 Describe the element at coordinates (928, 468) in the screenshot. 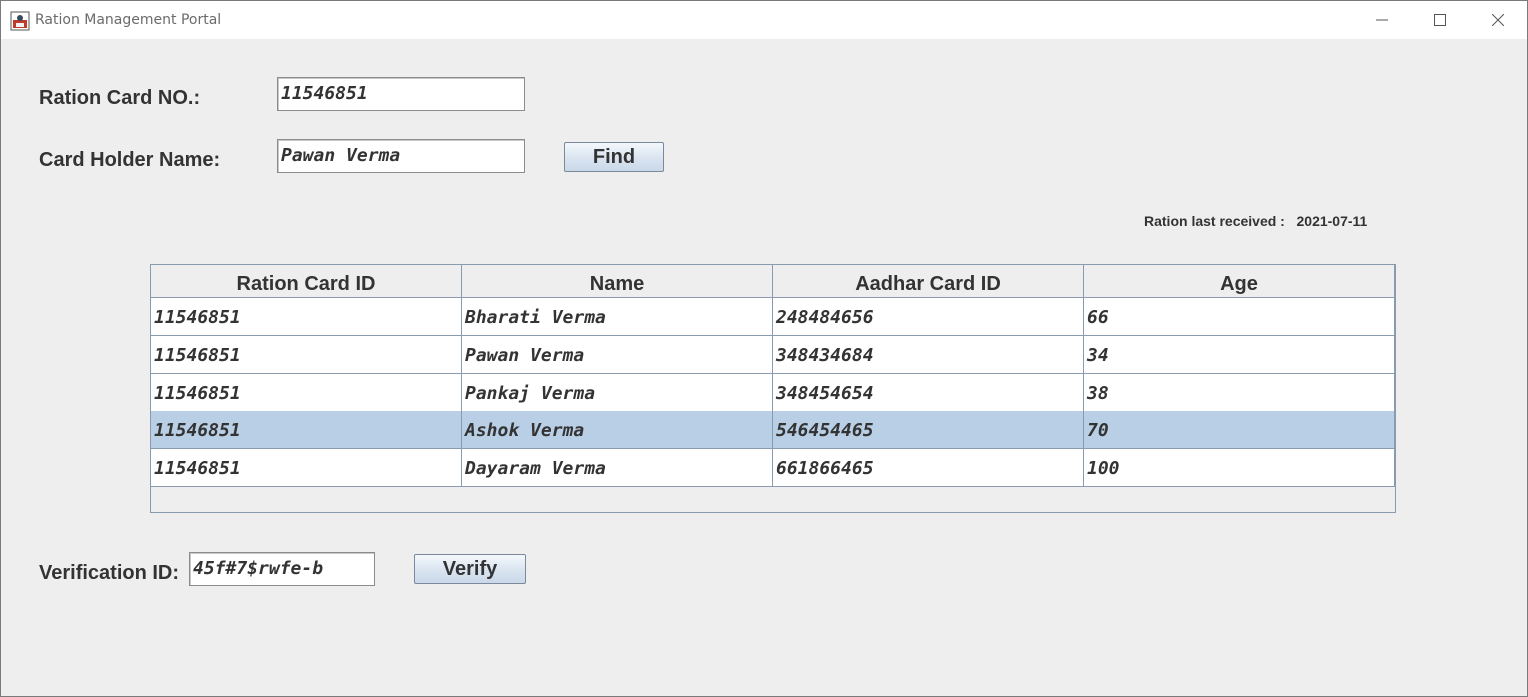

I see `cell-aadhar-card-id: 661866465` at that location.